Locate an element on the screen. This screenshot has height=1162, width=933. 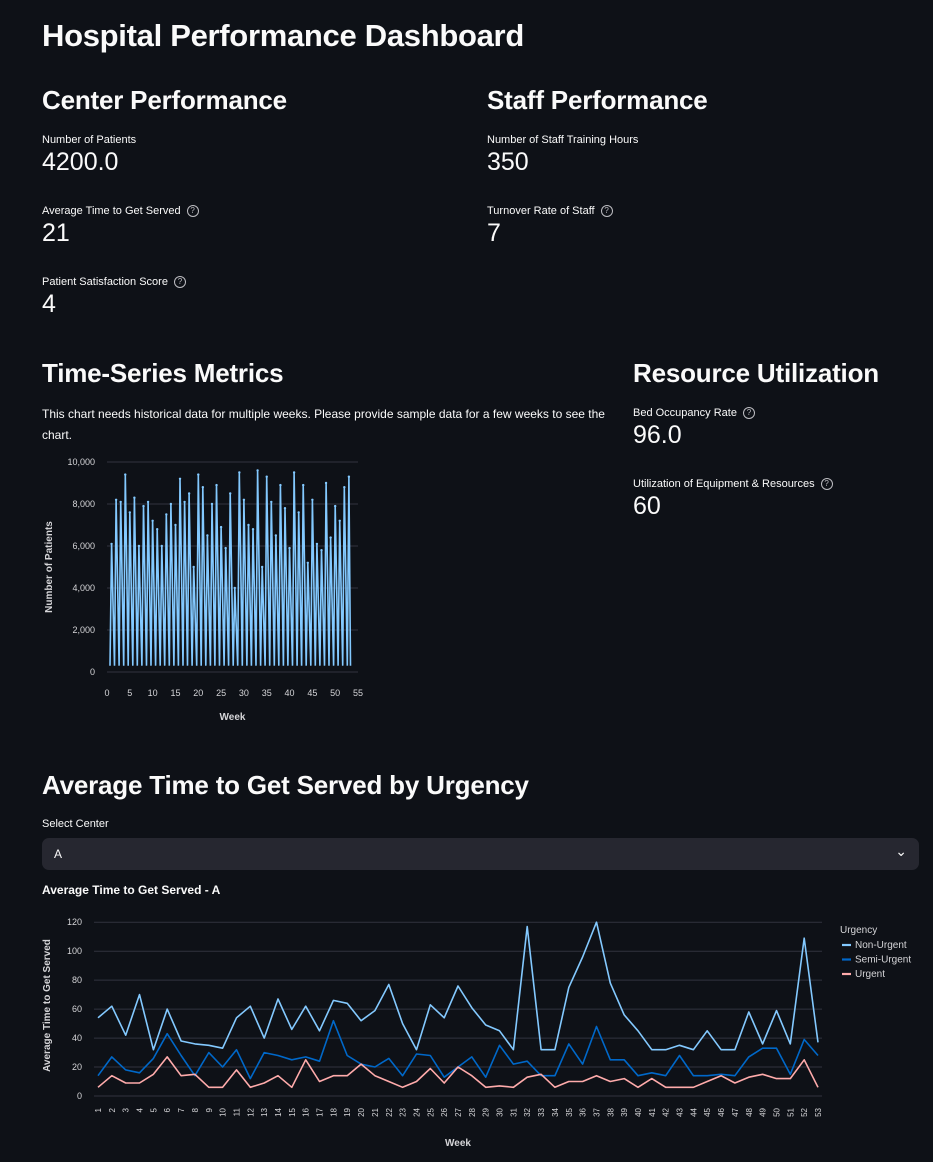
x-tick-label: 20 is located at coordinates (198, 693).